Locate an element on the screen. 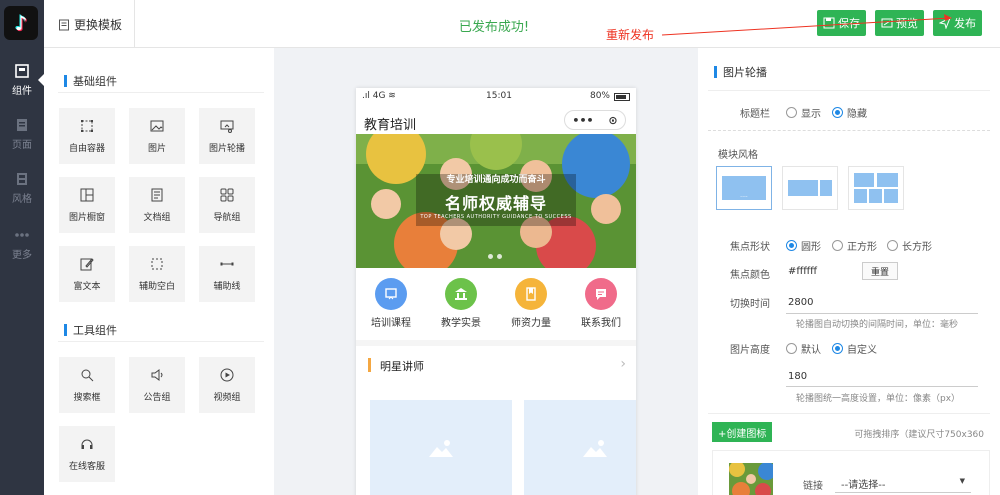 This screenshot has height=495, width=1000. course-icon is located at coordinates (391, 294).